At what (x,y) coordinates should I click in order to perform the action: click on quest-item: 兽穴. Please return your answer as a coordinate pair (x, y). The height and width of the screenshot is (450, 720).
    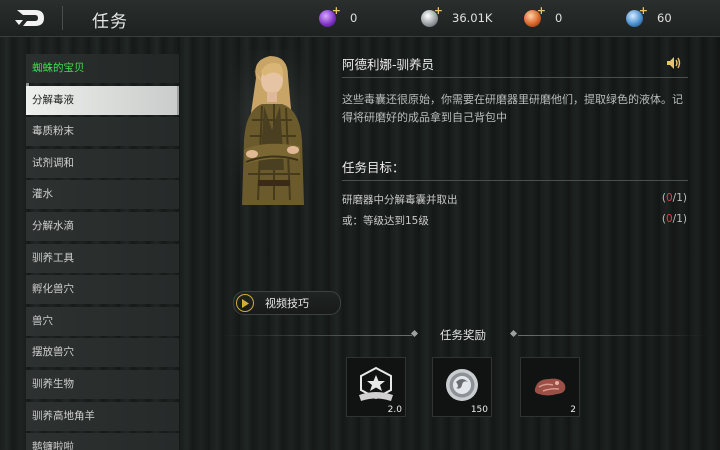
    Looking at the image, I should click on (102, 321).